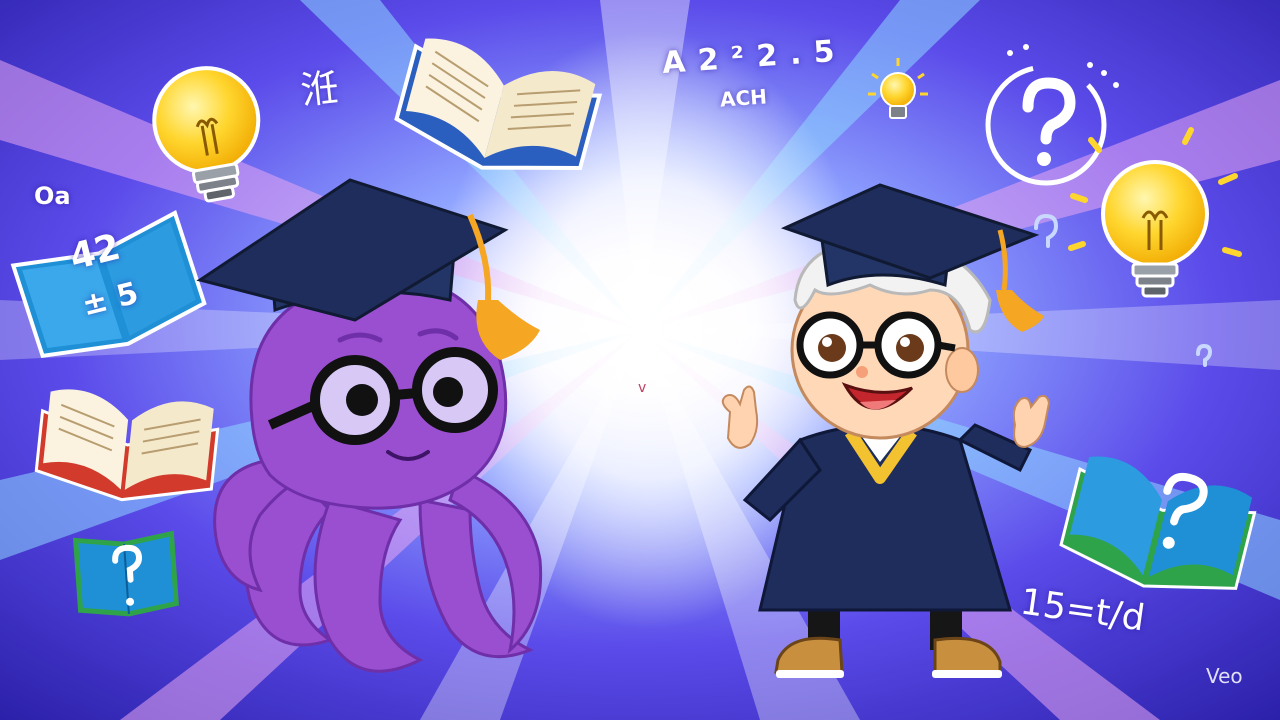  What do you see at coordinates (52, 196) in the screenshot?
I see `math-scribble-left-oa: Oa` at bounding box center [52, 196].